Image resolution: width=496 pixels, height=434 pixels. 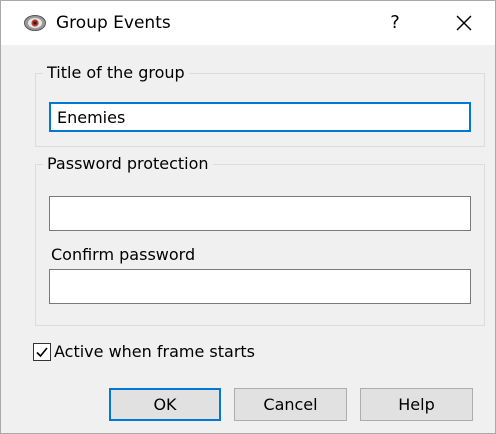 What do you see at coordinates (248, 23) in the screenshot?
I see `title-bar: Group Events ?` at bounding box center [248, 23].